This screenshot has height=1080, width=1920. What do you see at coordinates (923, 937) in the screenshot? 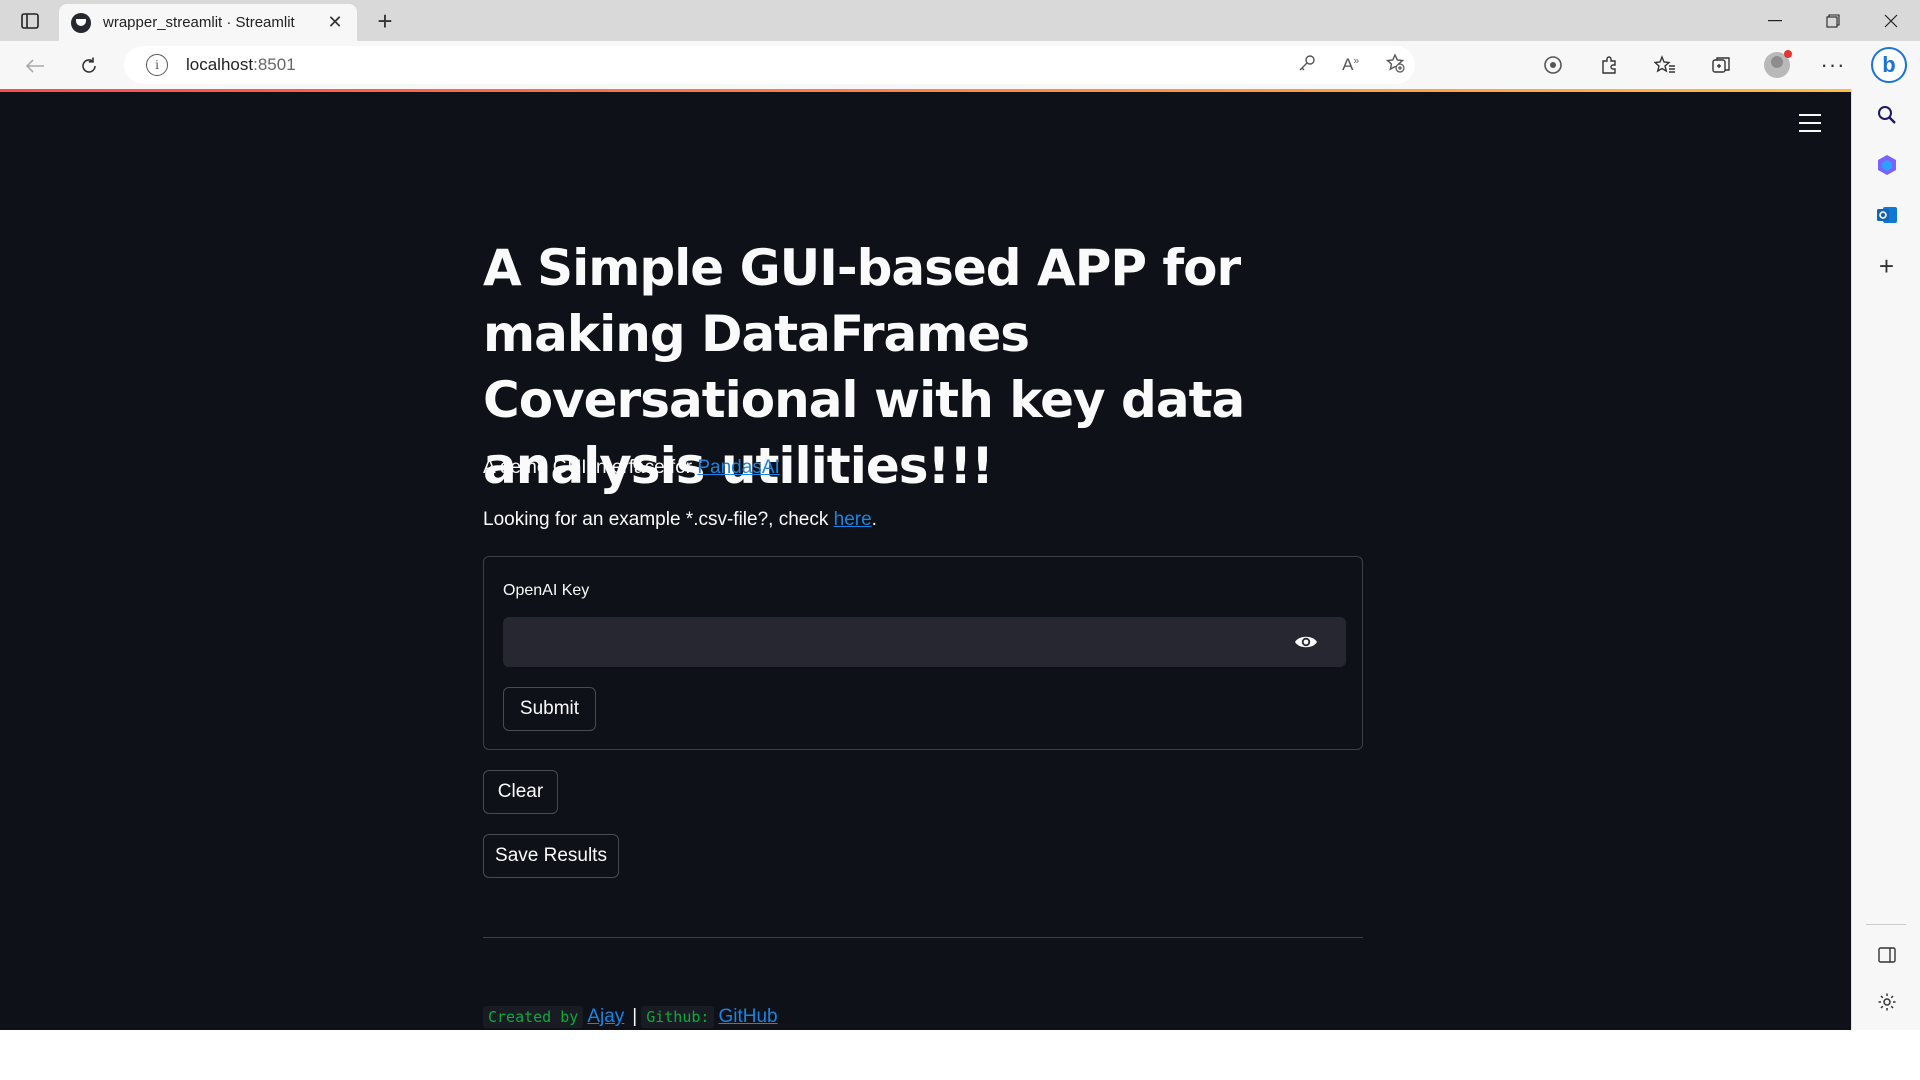
I see `footer-divider` at bounding box center [923, 937].